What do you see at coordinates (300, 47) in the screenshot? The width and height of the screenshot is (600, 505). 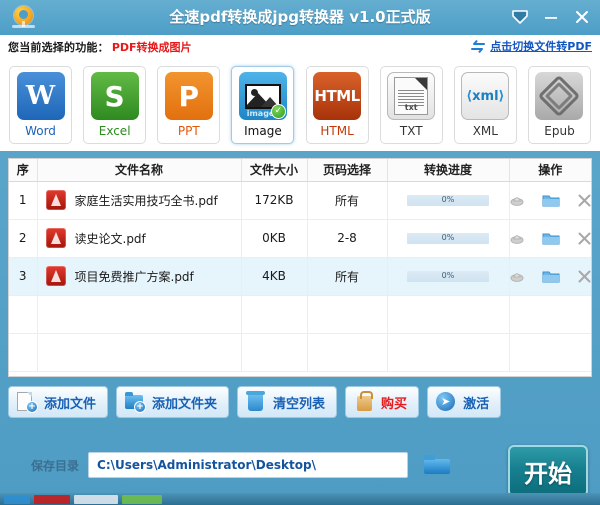 I see `current-function-bar: 您当前选择的功能： PDF转换成图片 点击切换文件转PDF` at bounding box center [300, 47].